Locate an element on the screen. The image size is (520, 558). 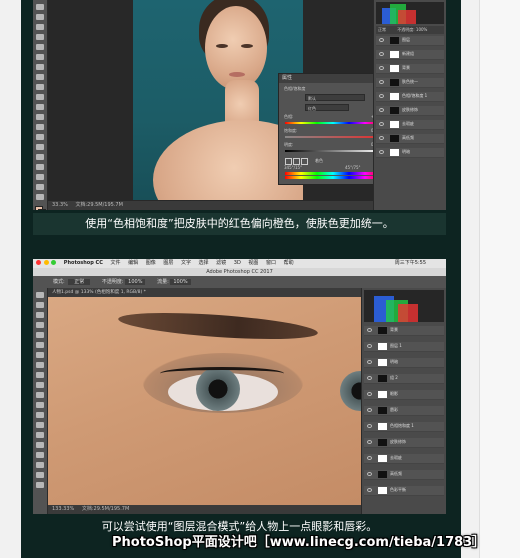
menu-window: 窗口 is located at coordinates (271, 263).